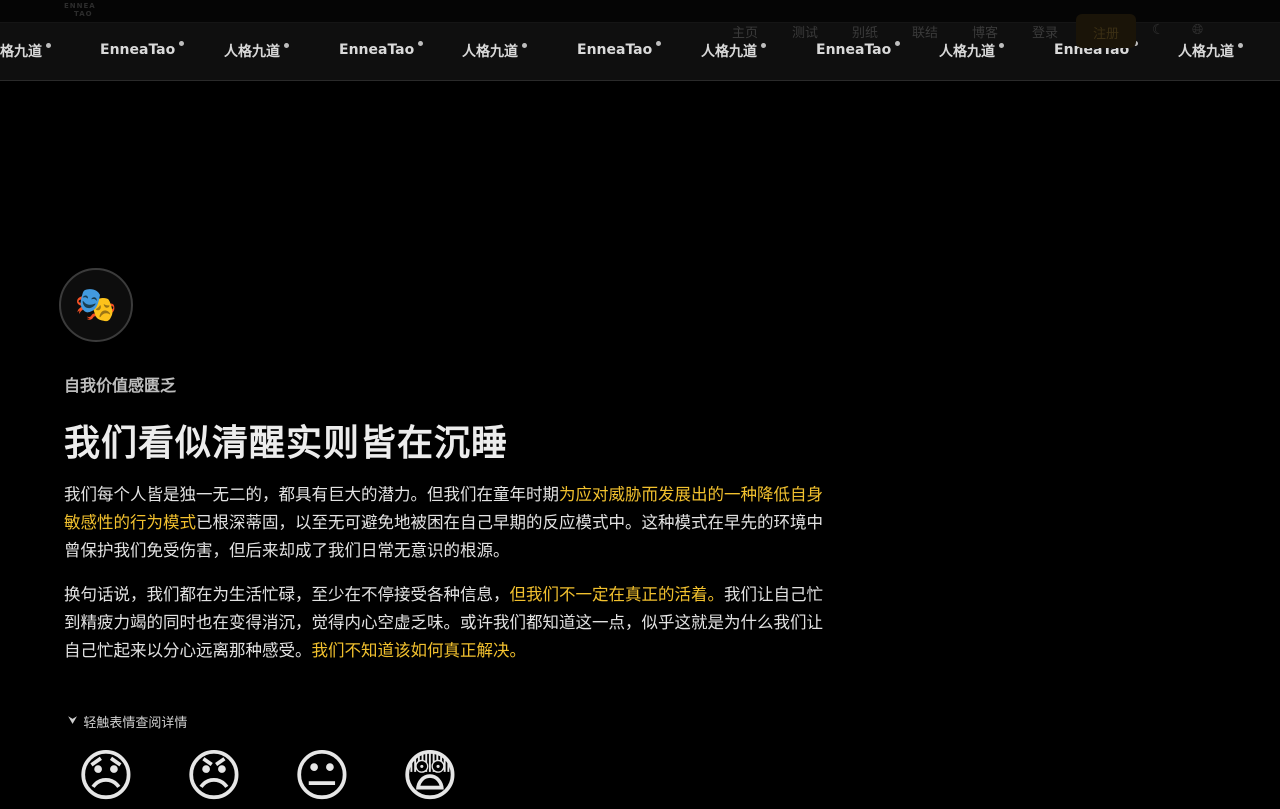 Image resolution: width=1280 pixels, height=809 pixels. What do you see at coordinates (214, 777) in the screenshot?
I see `emoji-angry: 😠` at bounding box center [214, 777].